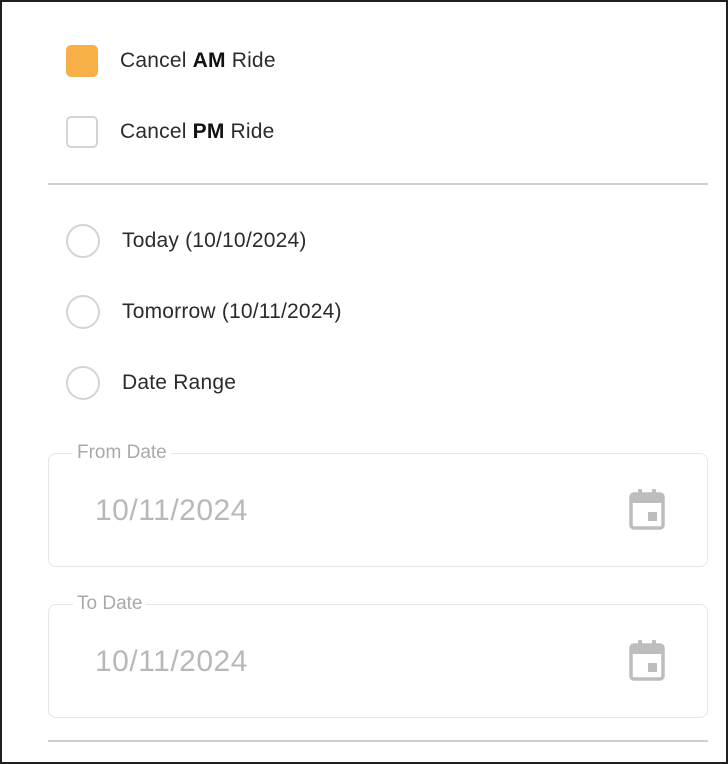  What do you see at coordinates (122, 453) in the screenshot?
I see `from-date-label: From Date` at bounding box center [122, 453].